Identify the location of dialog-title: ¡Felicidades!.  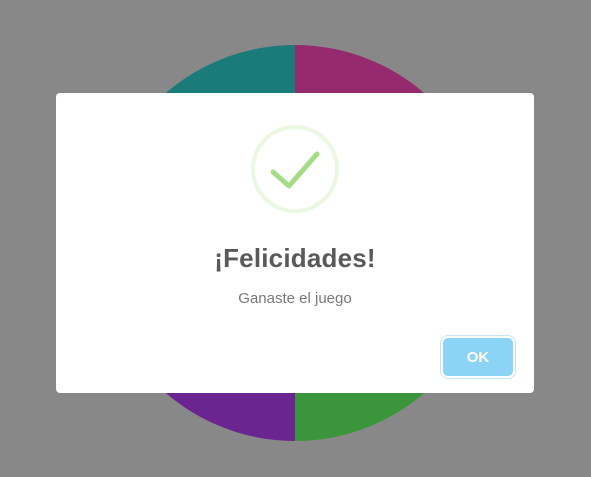
(295, 258).